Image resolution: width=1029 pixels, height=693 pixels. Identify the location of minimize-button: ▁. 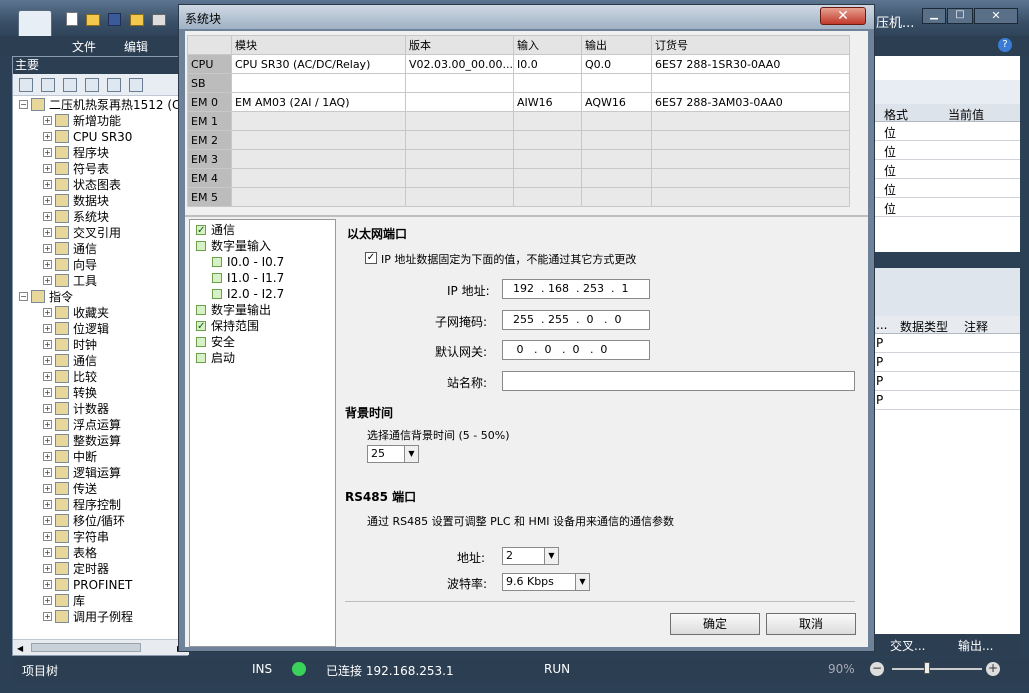
(934, 16).